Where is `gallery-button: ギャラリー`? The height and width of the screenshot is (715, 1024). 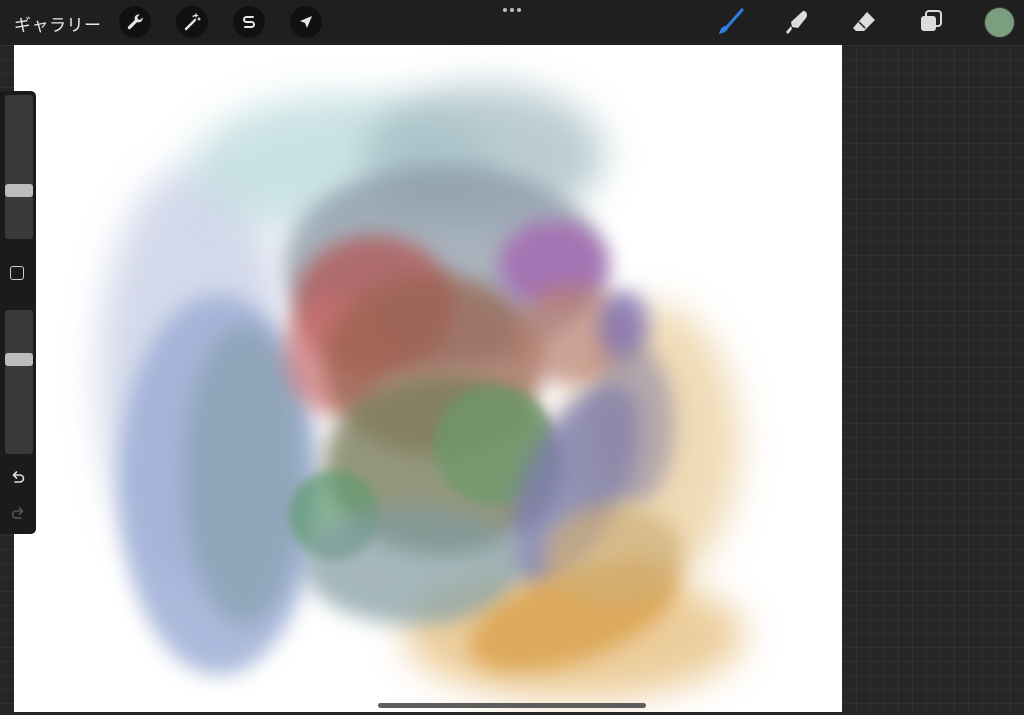 gallery-button: ギャラリー is located at coordinates (58, 23).